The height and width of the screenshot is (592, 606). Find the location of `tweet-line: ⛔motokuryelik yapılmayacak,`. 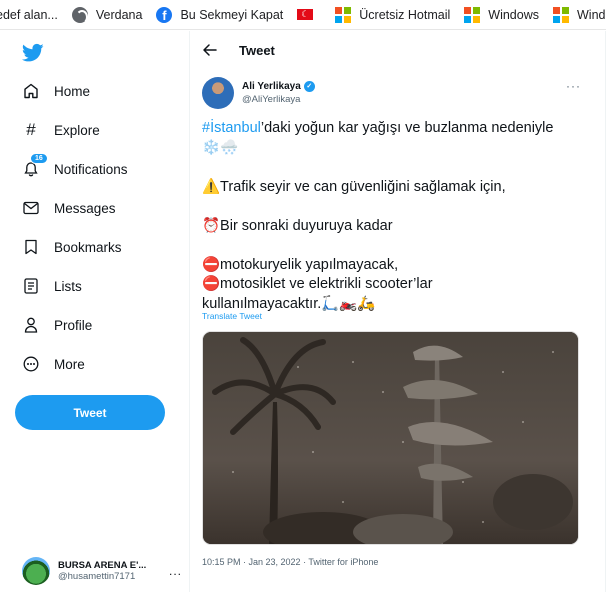

tweet-line: ⛔motokuryelik yapılmayacak, is located at coordinates (300, 264).